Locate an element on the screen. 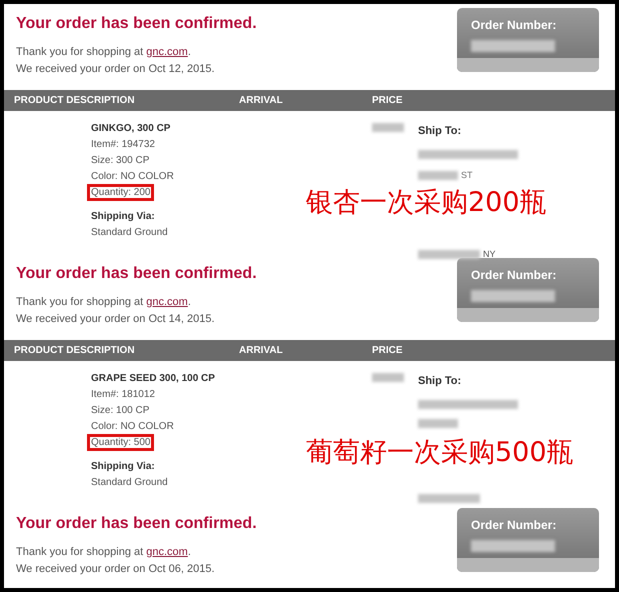  product-detail: Size: 100 CP is located at coordinates (120, 411).